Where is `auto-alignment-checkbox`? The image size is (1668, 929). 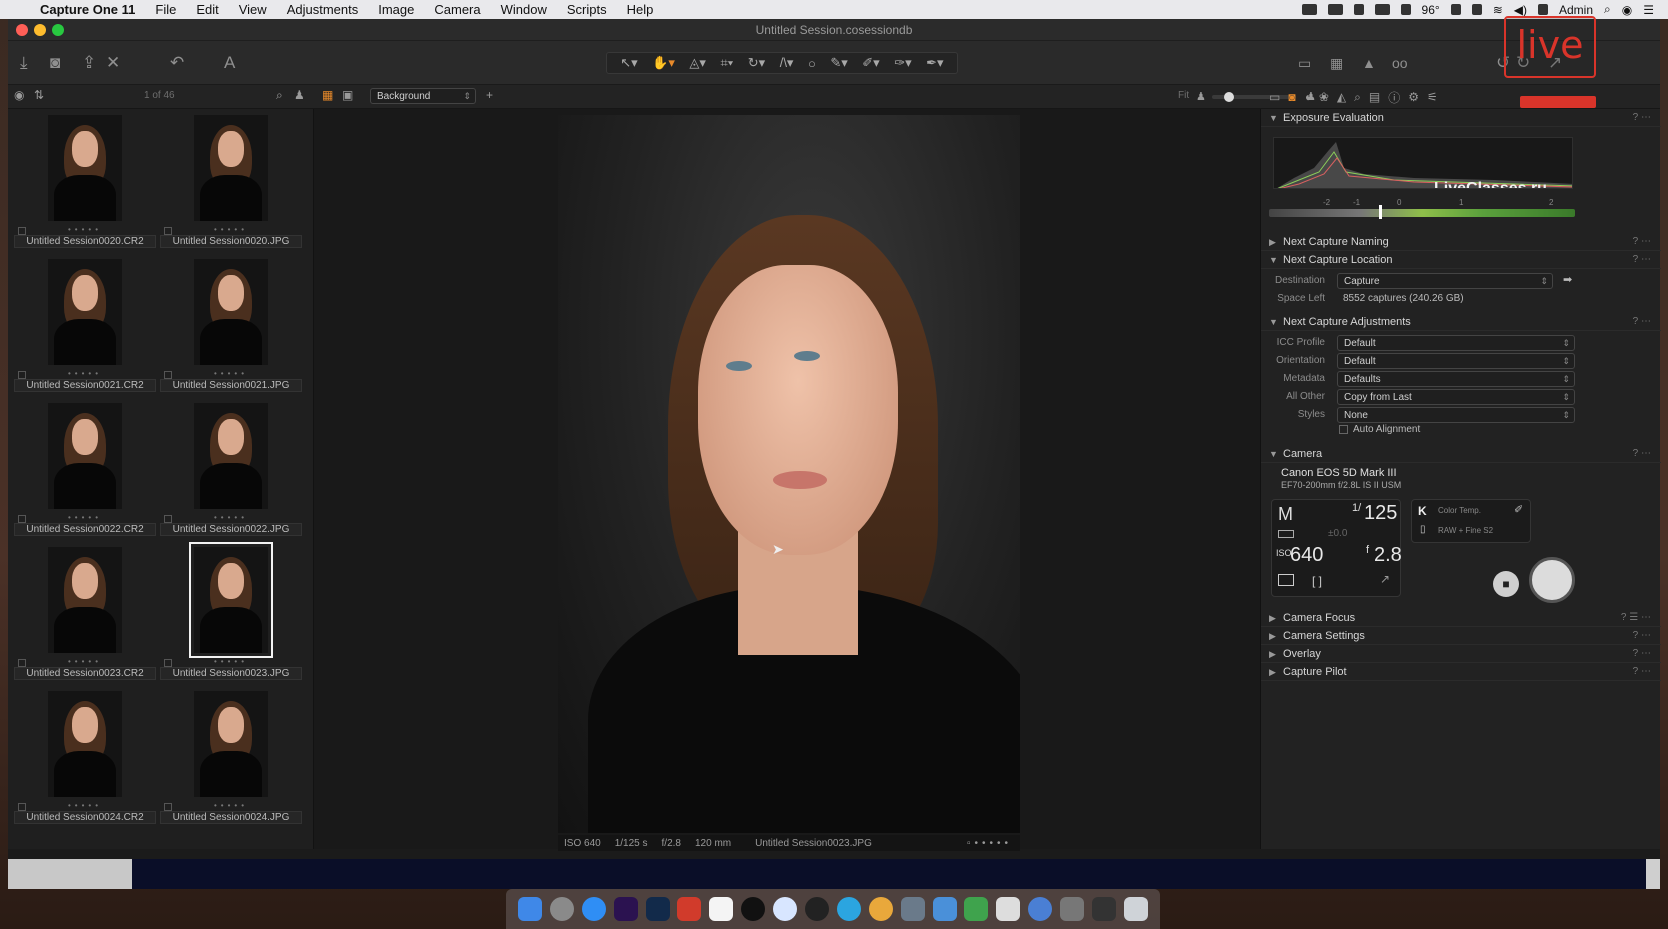
auto-alignment-checkbox is located at coordinates (1343, 429).